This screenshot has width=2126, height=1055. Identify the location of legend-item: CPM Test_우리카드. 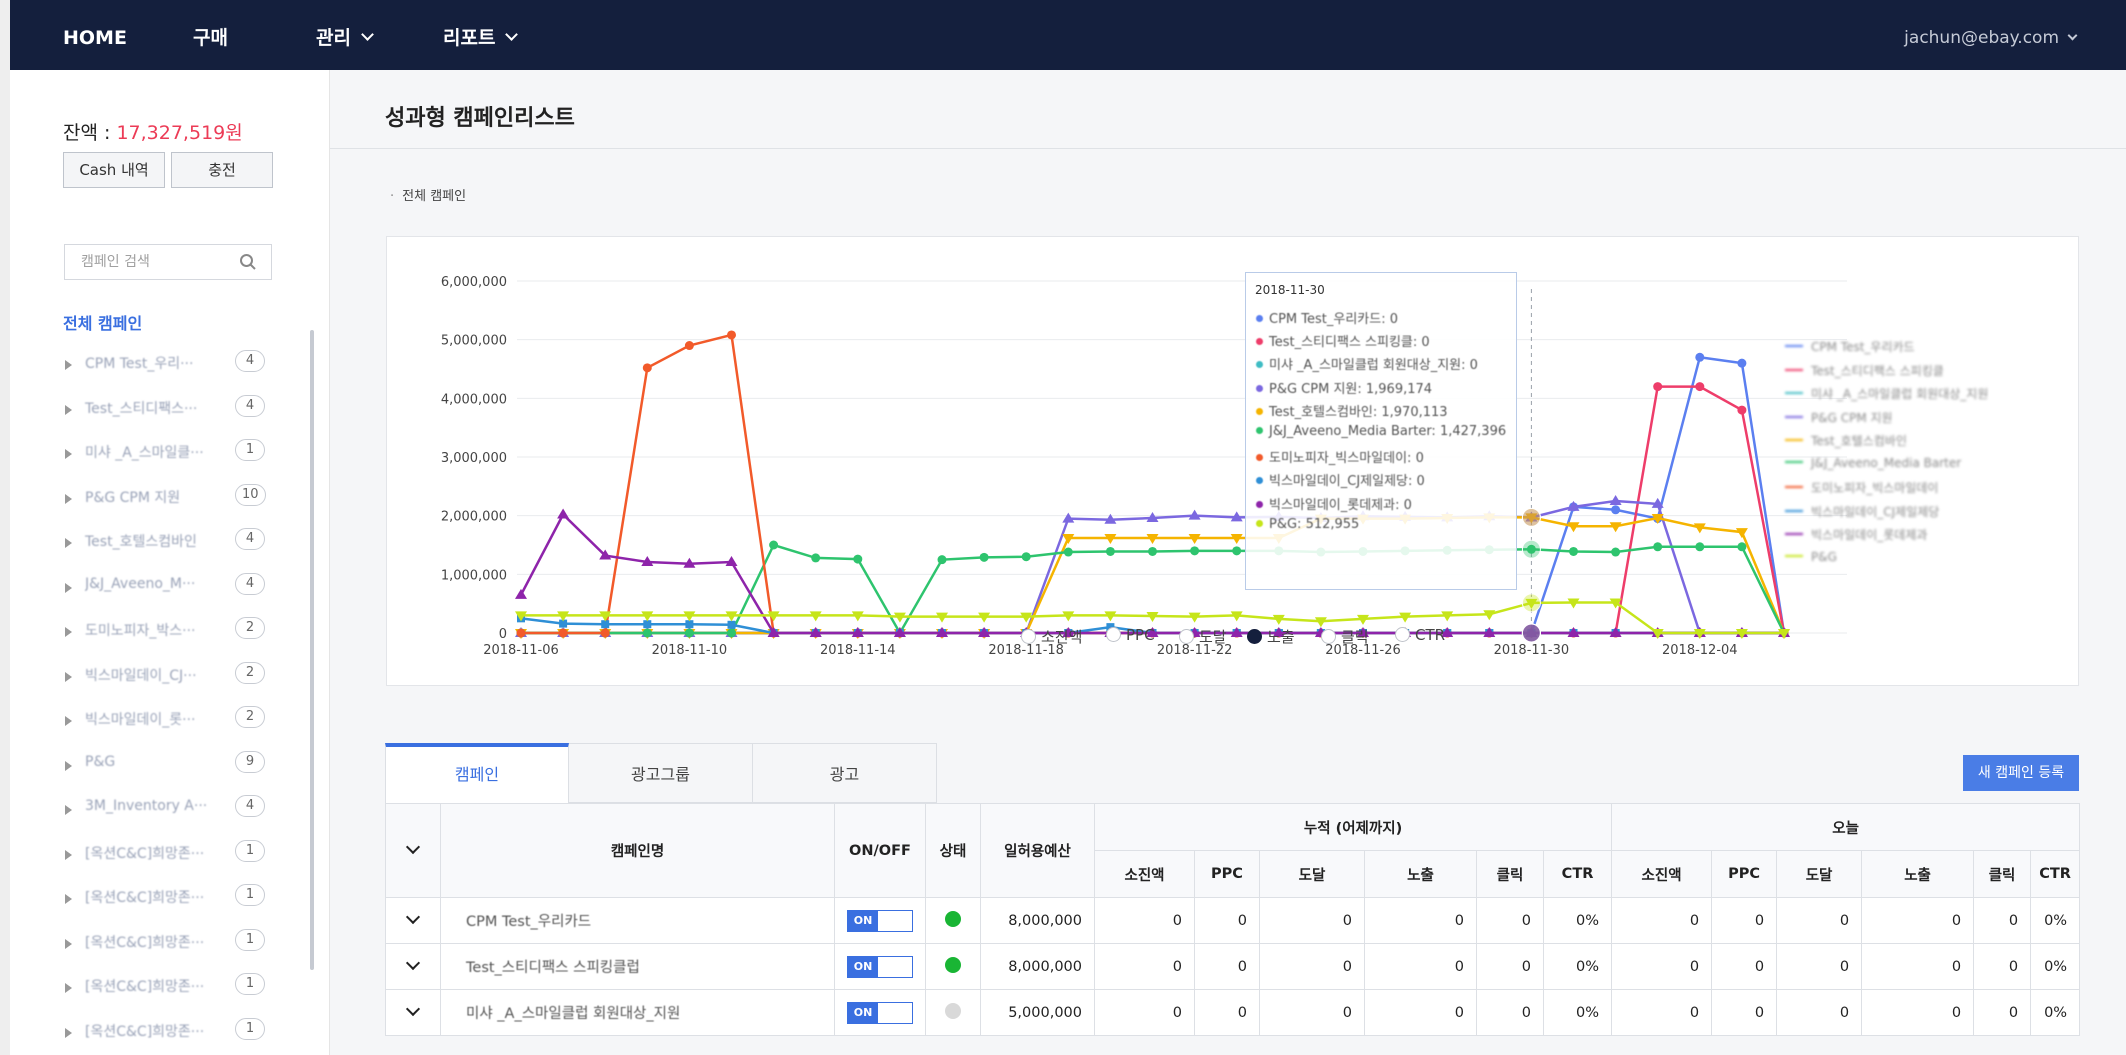
(1850, 346).